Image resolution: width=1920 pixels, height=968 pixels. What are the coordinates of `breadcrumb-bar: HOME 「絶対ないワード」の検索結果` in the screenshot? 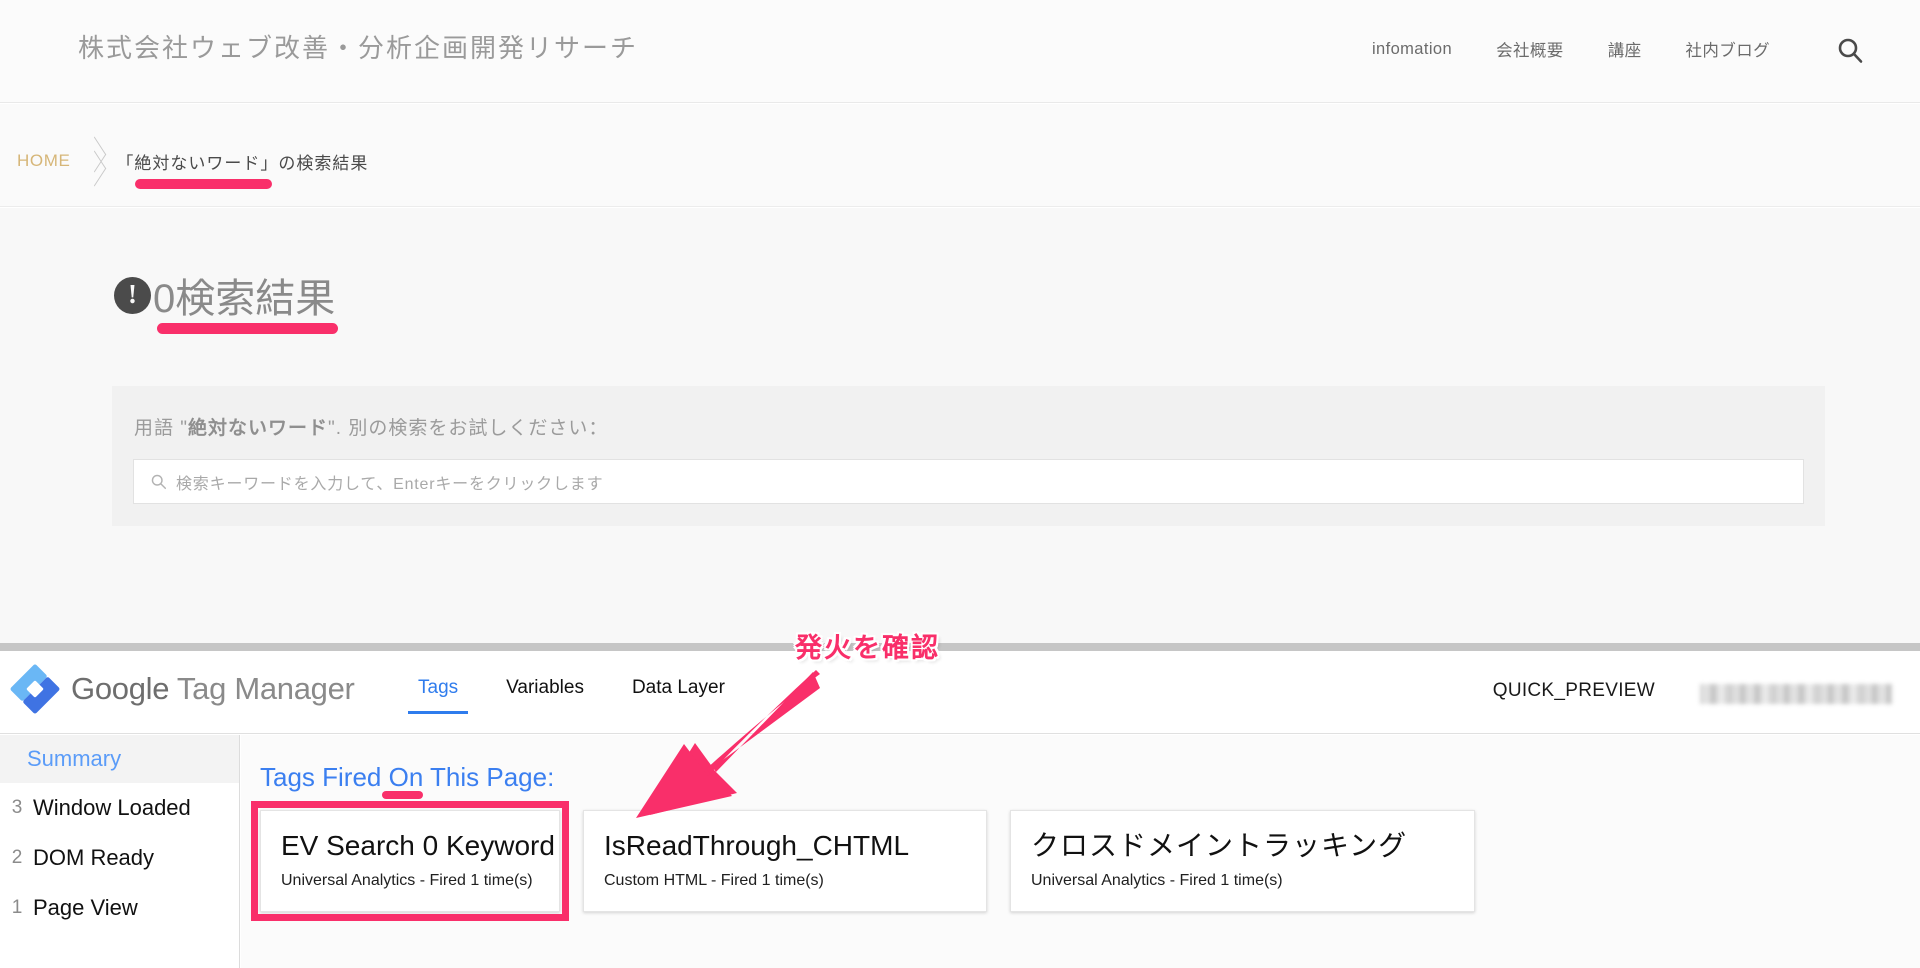 It's located at (960, 155).